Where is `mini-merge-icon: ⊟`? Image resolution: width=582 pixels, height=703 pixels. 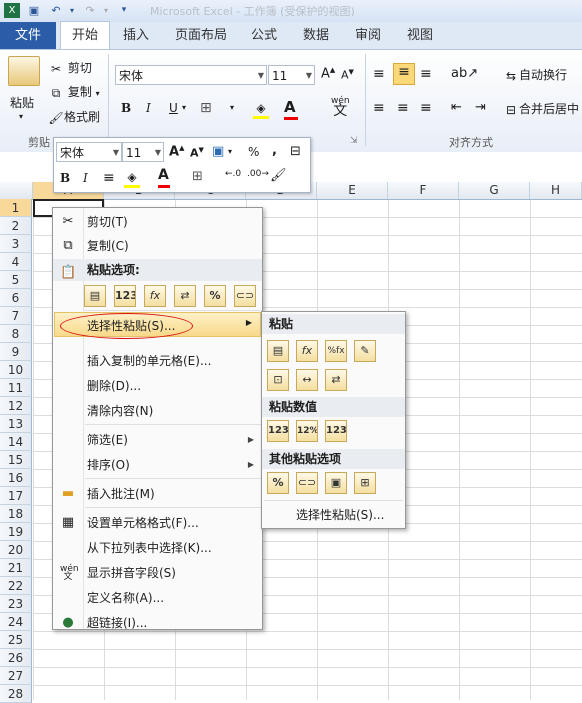 mini-merge-icon: ⊟ is located at coordinates (295, 151).